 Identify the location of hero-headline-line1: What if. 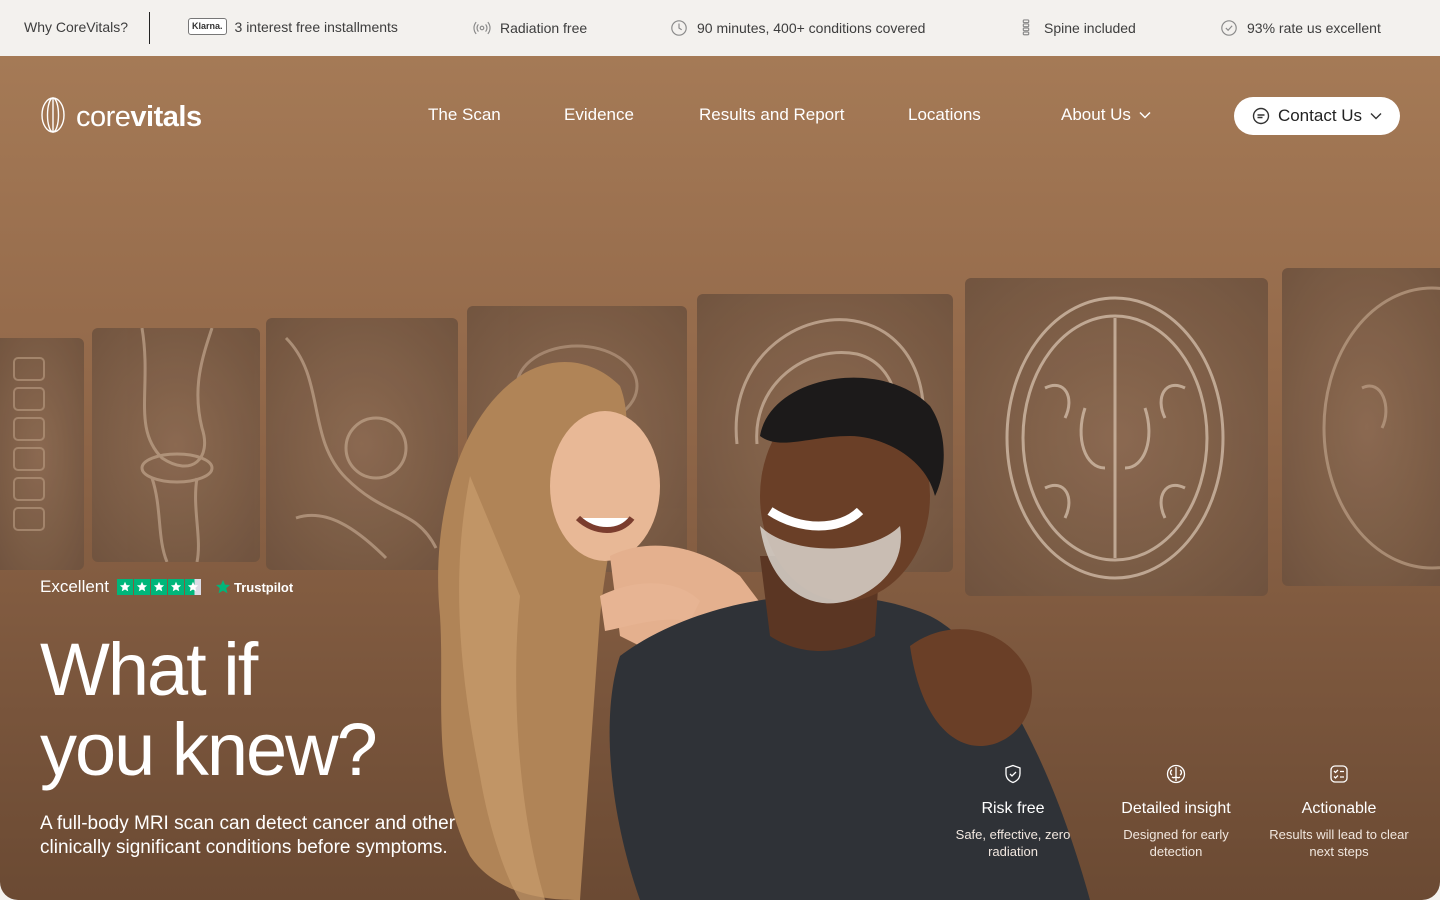
(149, 669).